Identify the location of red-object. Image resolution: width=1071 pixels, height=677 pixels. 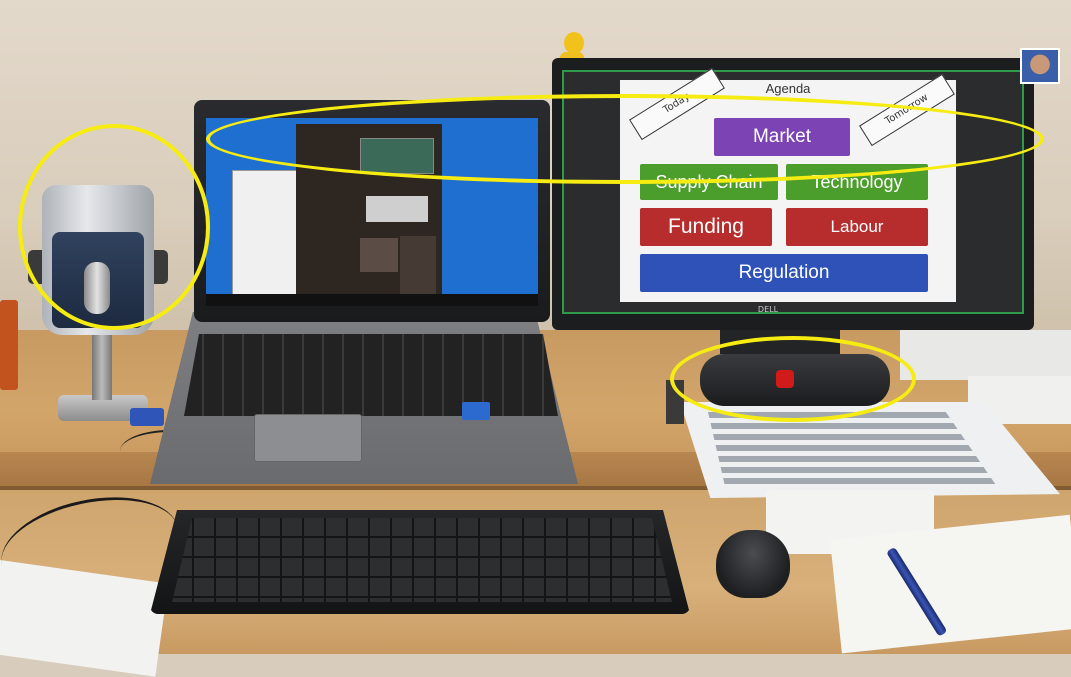
(9, 345).